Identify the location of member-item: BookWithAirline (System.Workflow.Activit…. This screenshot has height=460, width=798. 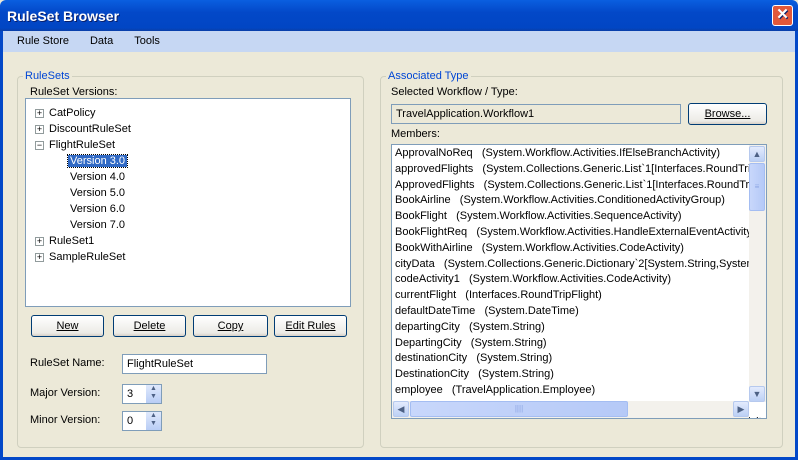
(579, 249).